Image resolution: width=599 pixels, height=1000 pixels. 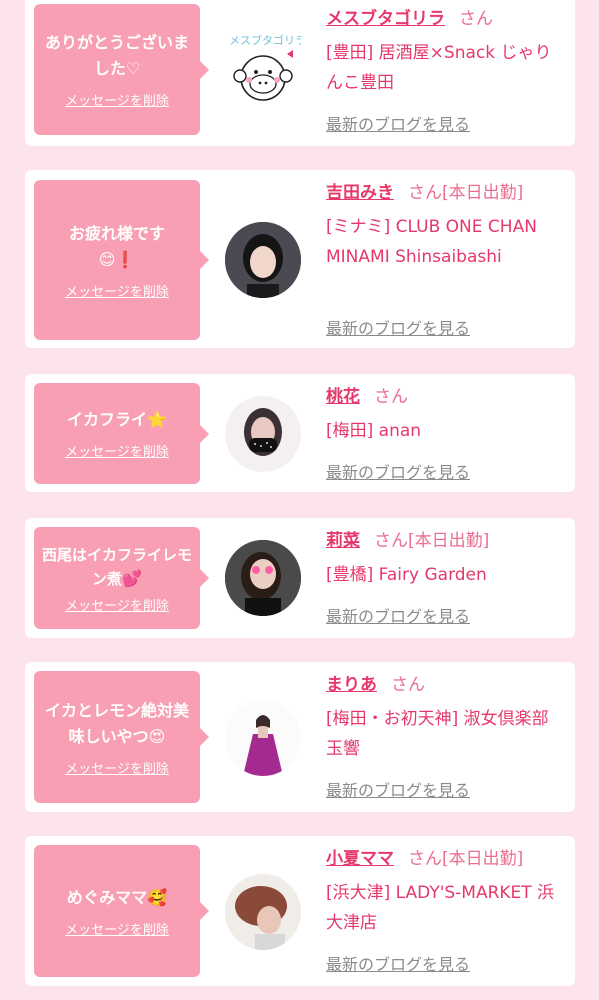 What do you see at coordinates (117, 897) in the screenshot?
I see `message-text: めぐみママ🥰` at bounding box center [117, 897].